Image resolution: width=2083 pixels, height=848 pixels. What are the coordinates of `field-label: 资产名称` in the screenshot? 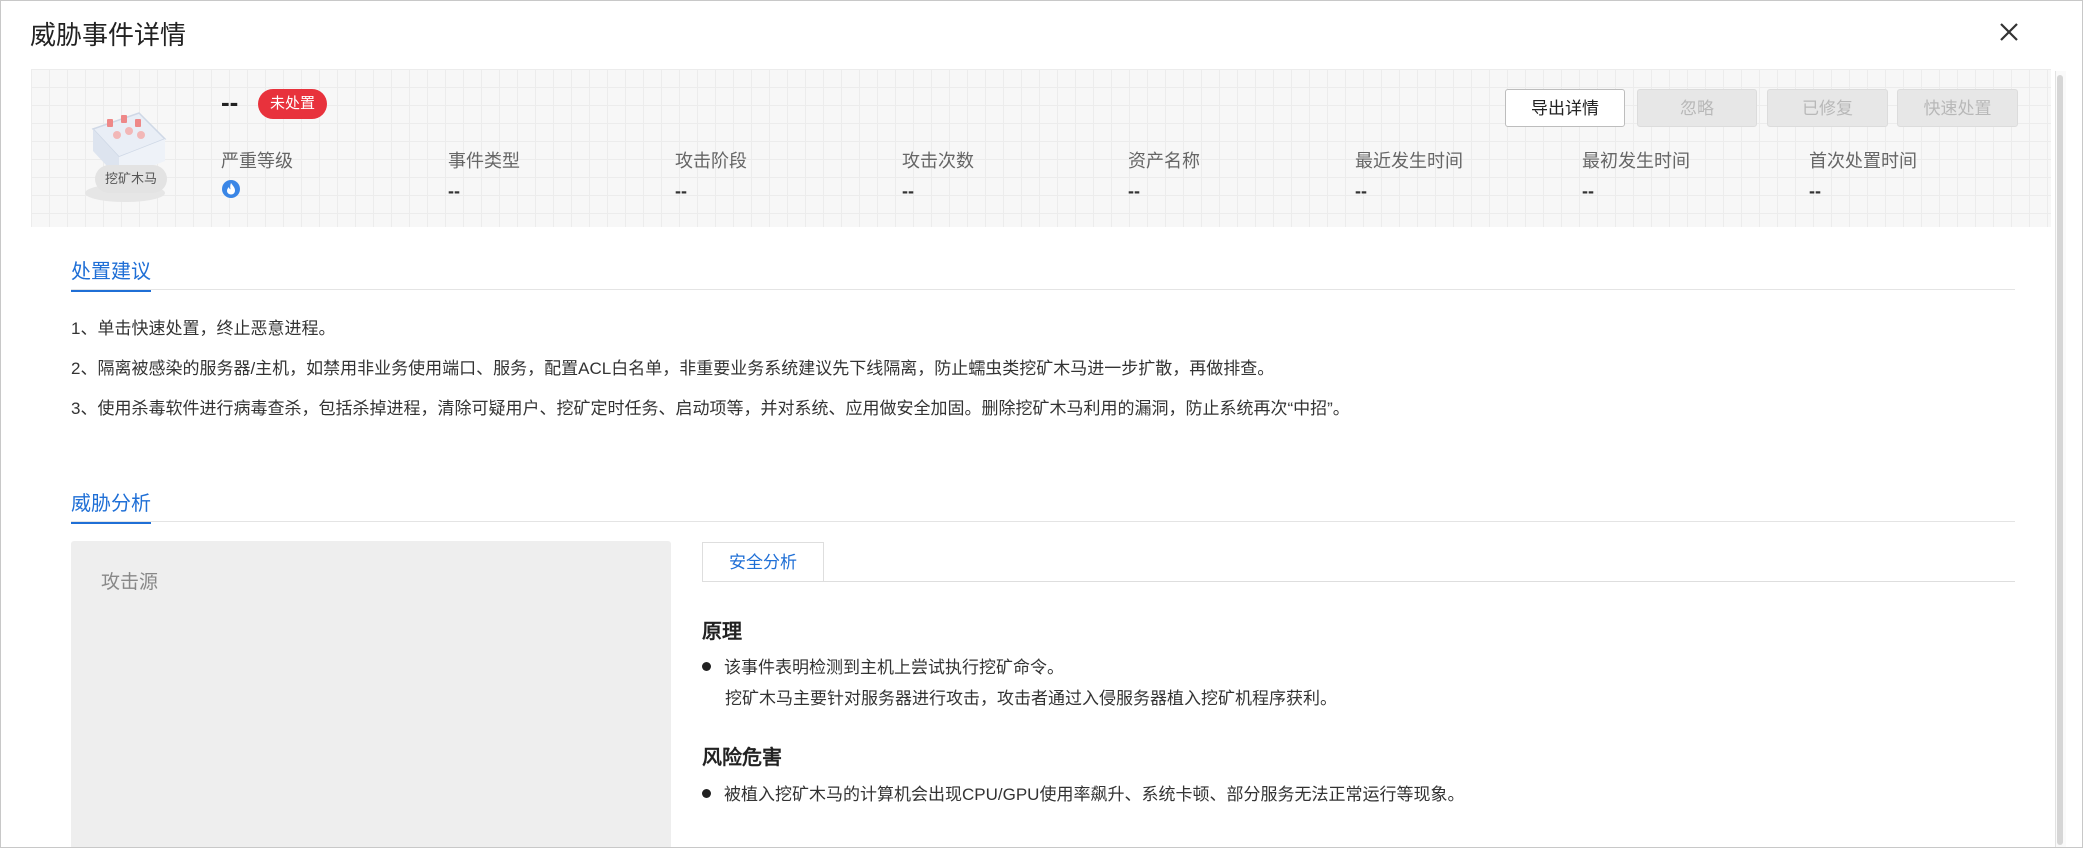 It's located at (1164, 161).